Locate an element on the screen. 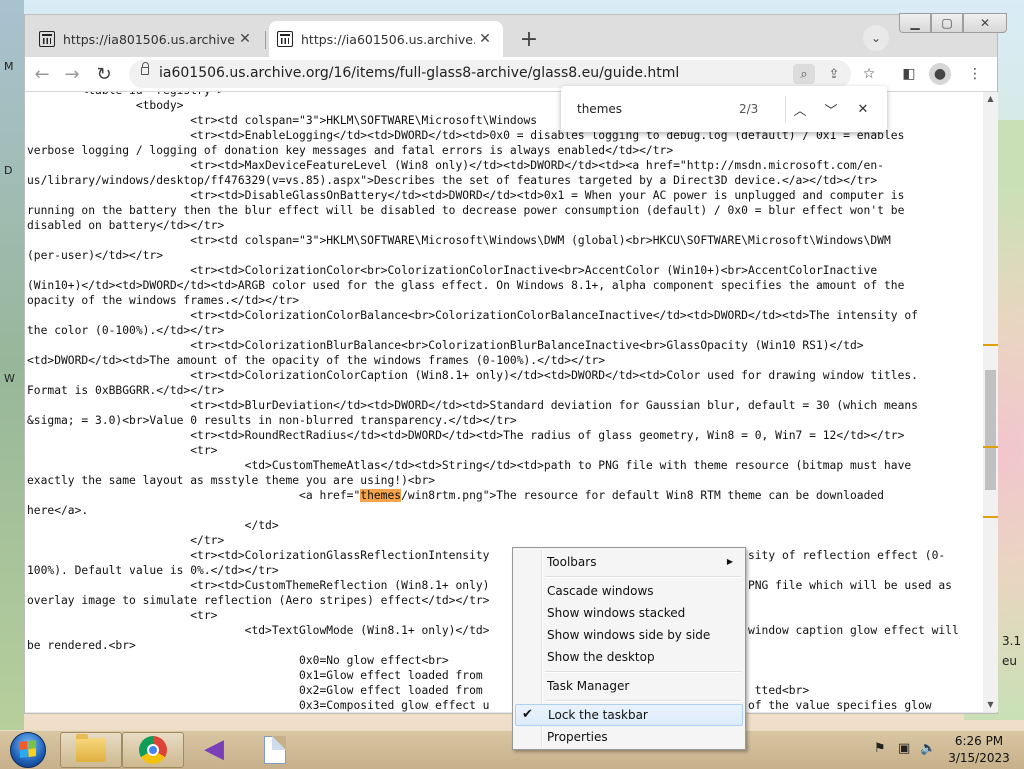 The height and width of the screenshot is (769, 1024). menu-item-show-the-desktop: Show the desktop is located at coordinates (629, 657).